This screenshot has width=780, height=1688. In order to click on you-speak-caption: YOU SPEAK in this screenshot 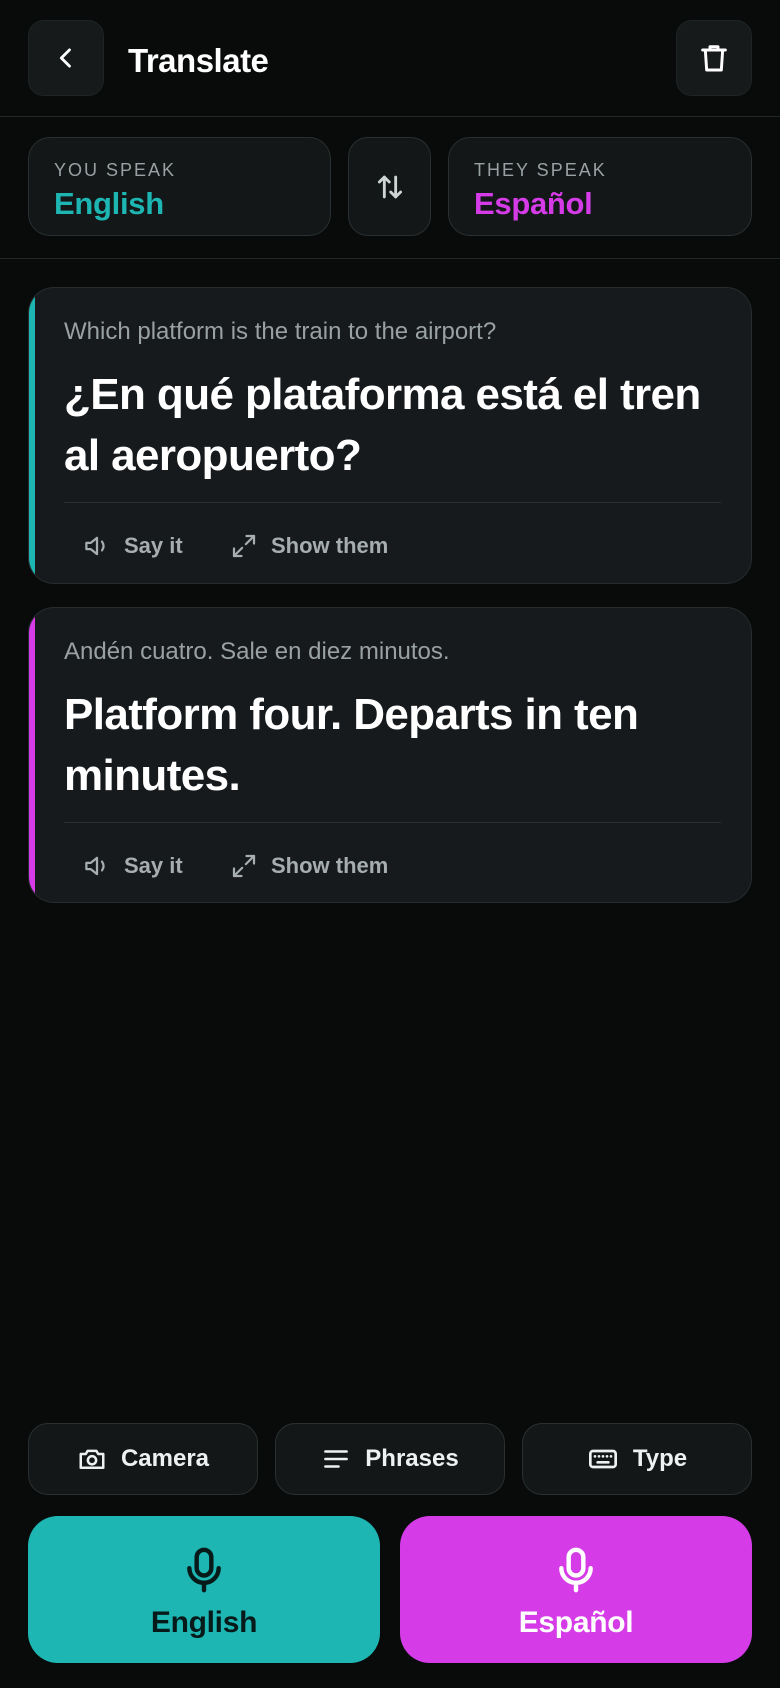, I will do `click(115, 170)`.